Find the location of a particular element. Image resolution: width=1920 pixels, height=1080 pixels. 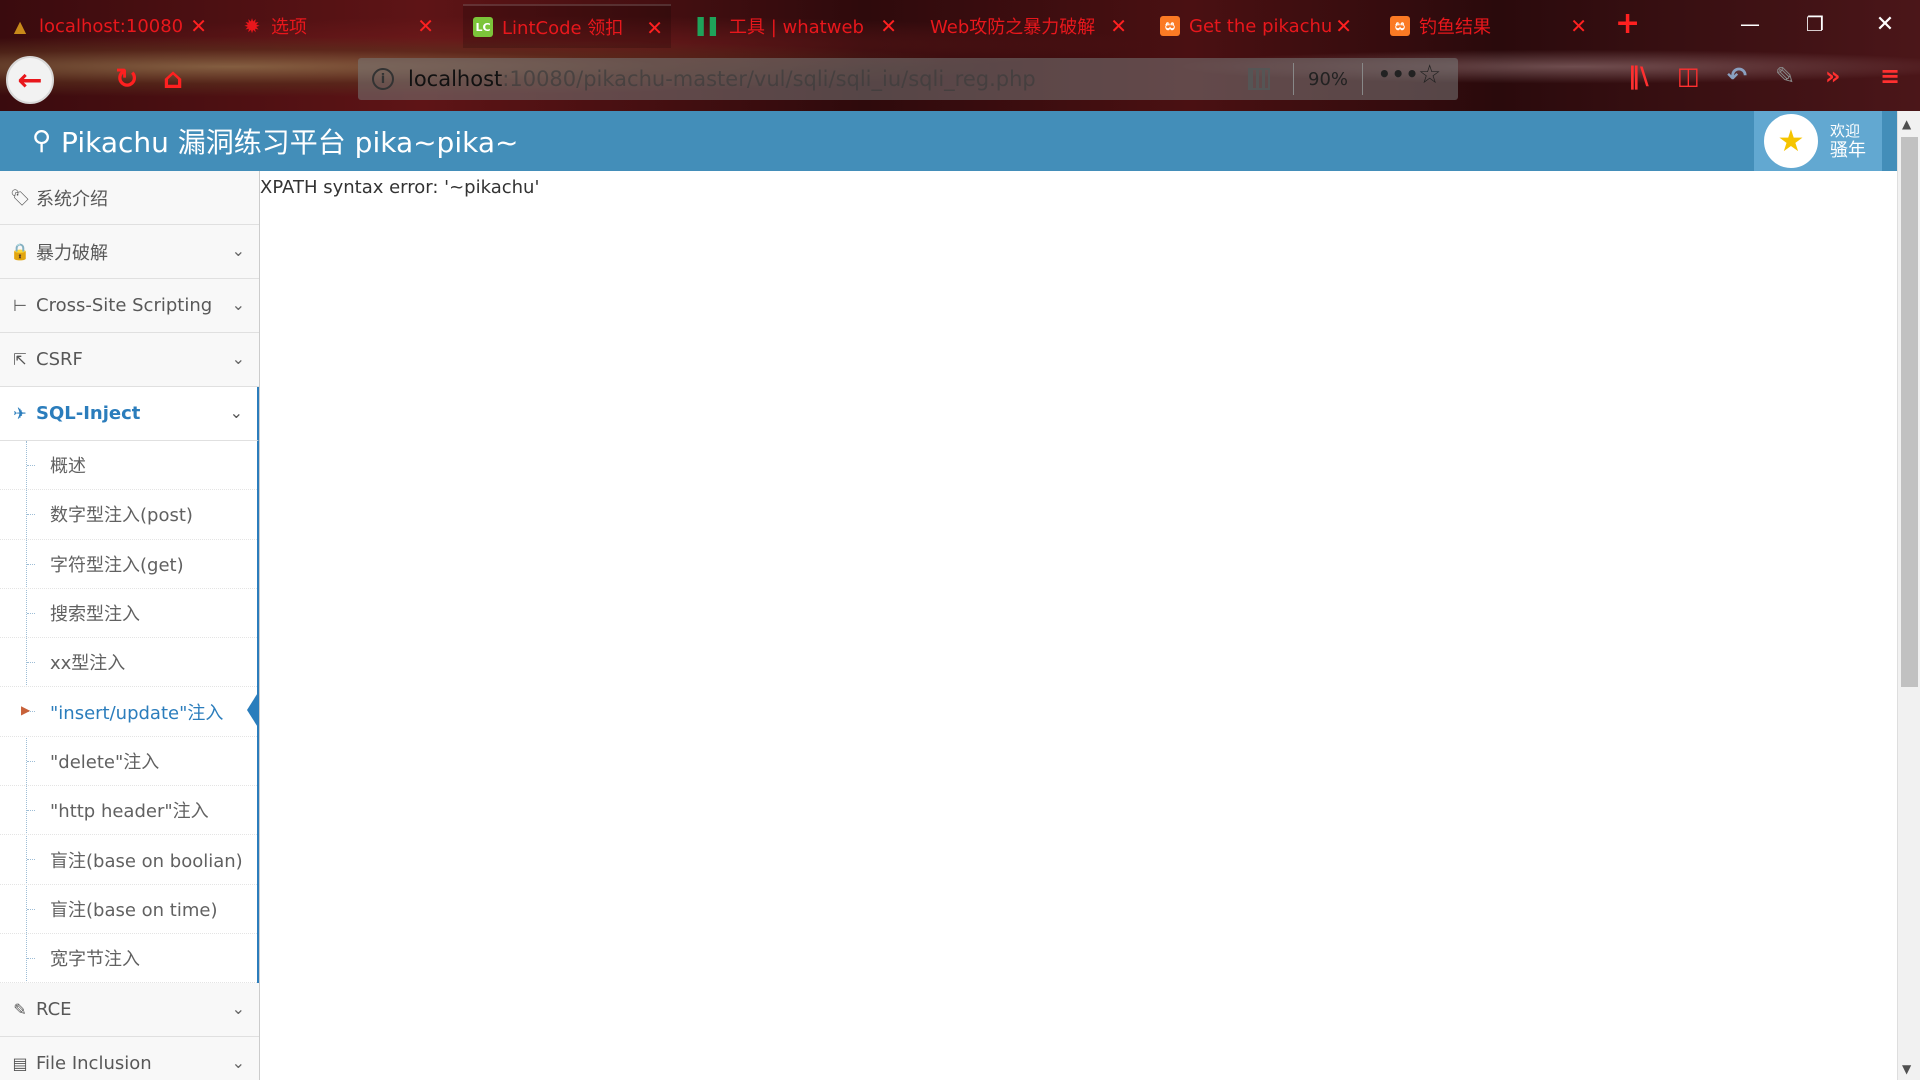

submenu-item-search: 搜索型注入 is located at coordinates (128, 614).